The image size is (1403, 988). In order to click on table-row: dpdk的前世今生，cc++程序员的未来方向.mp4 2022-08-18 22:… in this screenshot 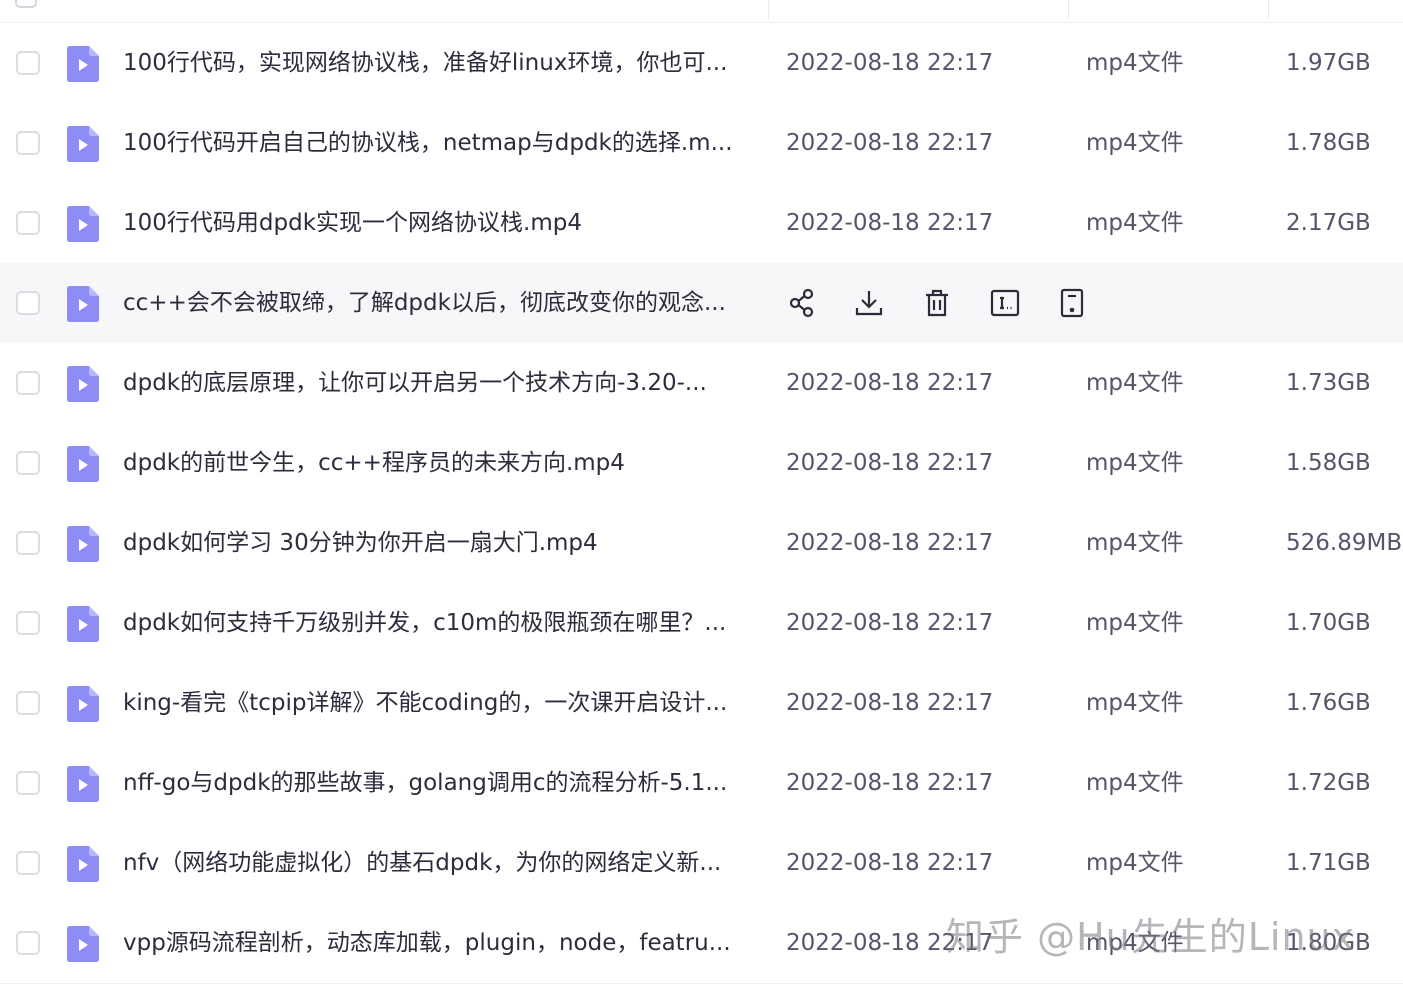, I will do `click(701, 463)`.